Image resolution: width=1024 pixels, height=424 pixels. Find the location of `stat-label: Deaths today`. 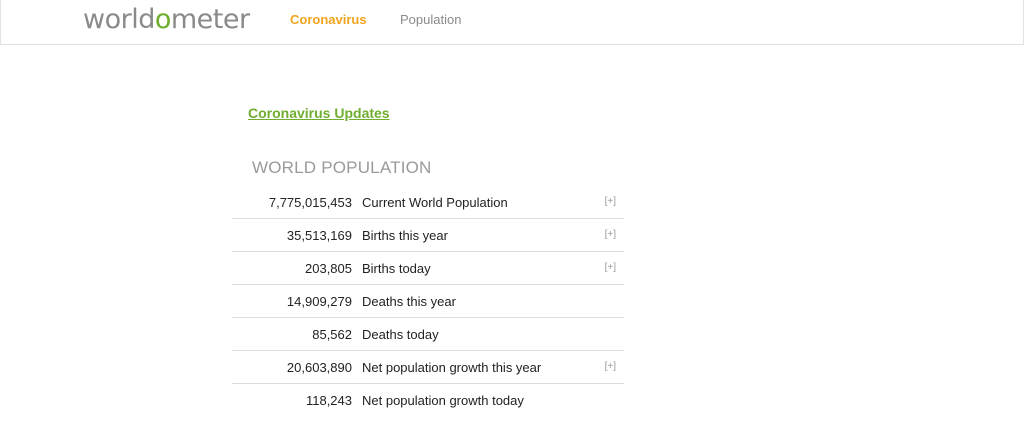

stat-label: Deaths today is located at coordinates (400, 334).